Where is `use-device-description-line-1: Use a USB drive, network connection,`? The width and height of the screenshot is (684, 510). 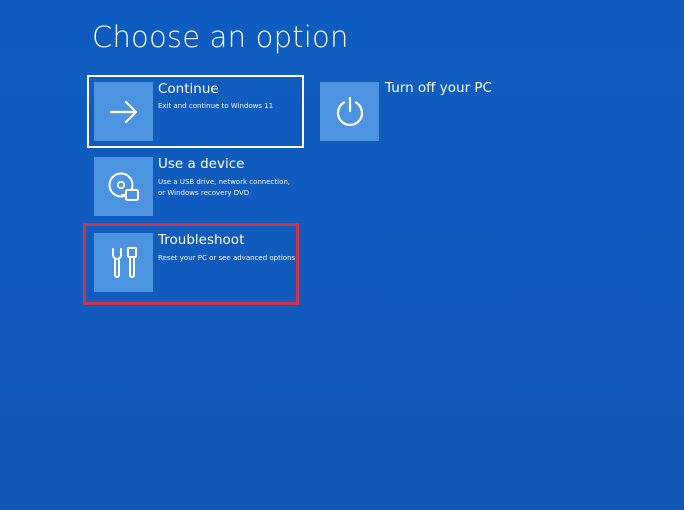
use-device-description-line-1: Use a USB drive, network connection, is located at coordinates (224, 182).